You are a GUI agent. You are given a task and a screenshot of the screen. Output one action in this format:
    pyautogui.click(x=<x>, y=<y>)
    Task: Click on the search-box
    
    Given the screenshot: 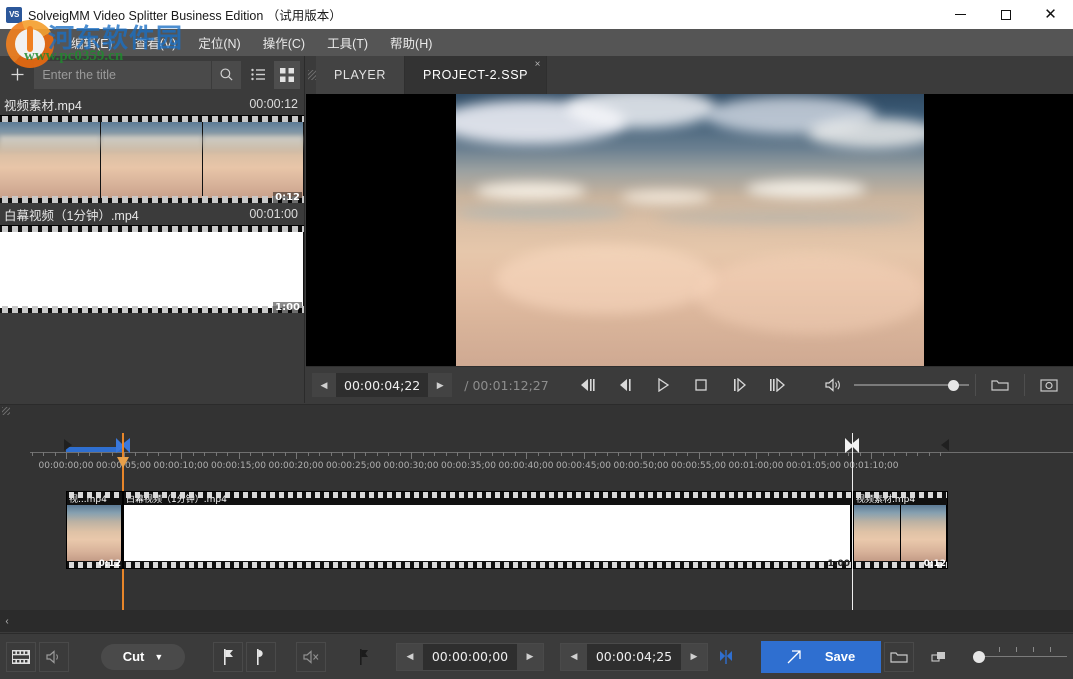 What is the action you would take?
    pyautogui.click(x=138, y=74)
    